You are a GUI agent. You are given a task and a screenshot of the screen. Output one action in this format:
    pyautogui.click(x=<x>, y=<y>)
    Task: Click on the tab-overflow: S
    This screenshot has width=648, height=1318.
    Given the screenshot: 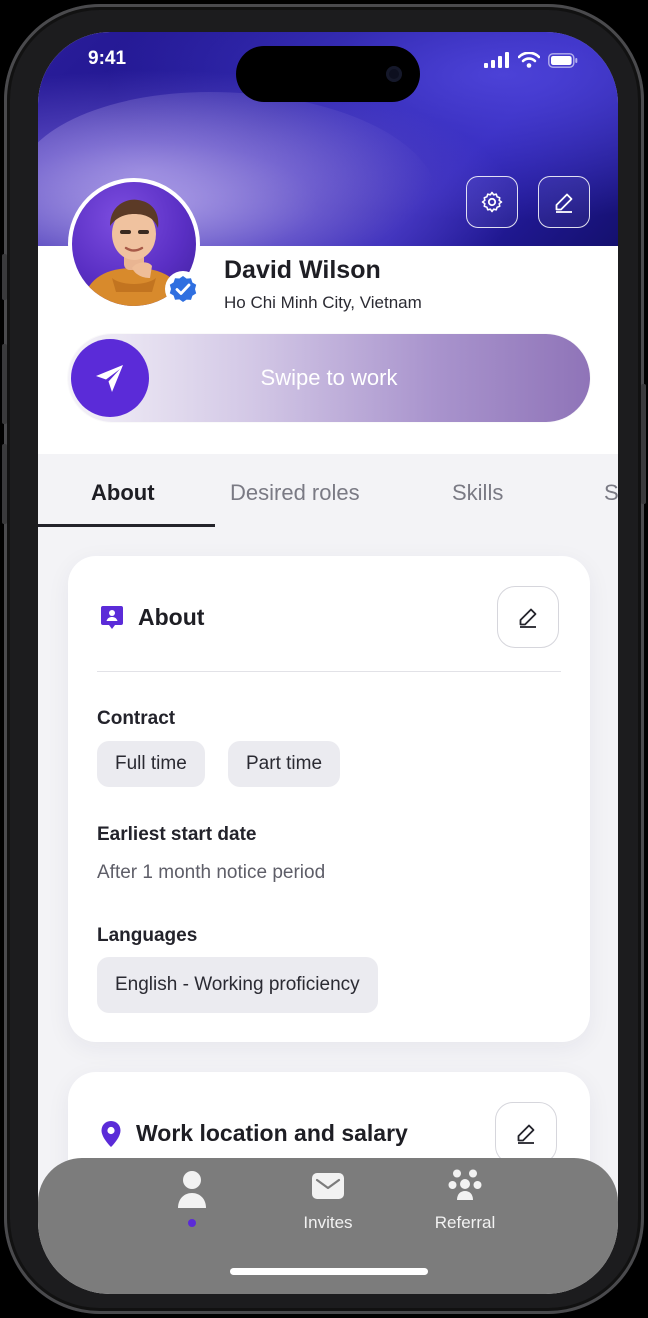 What is the action you would take?
    pyautogui.click(x=611, y=493)
    